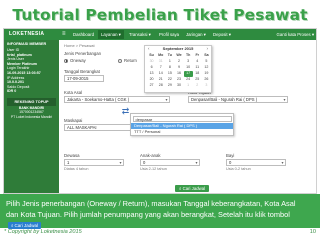 This screenshot has width=320, height=240. What do you see at coordinates (208, 49) in the screenshot?
I see `chevron-right-icon: ›` at bounding box center [208, 49].